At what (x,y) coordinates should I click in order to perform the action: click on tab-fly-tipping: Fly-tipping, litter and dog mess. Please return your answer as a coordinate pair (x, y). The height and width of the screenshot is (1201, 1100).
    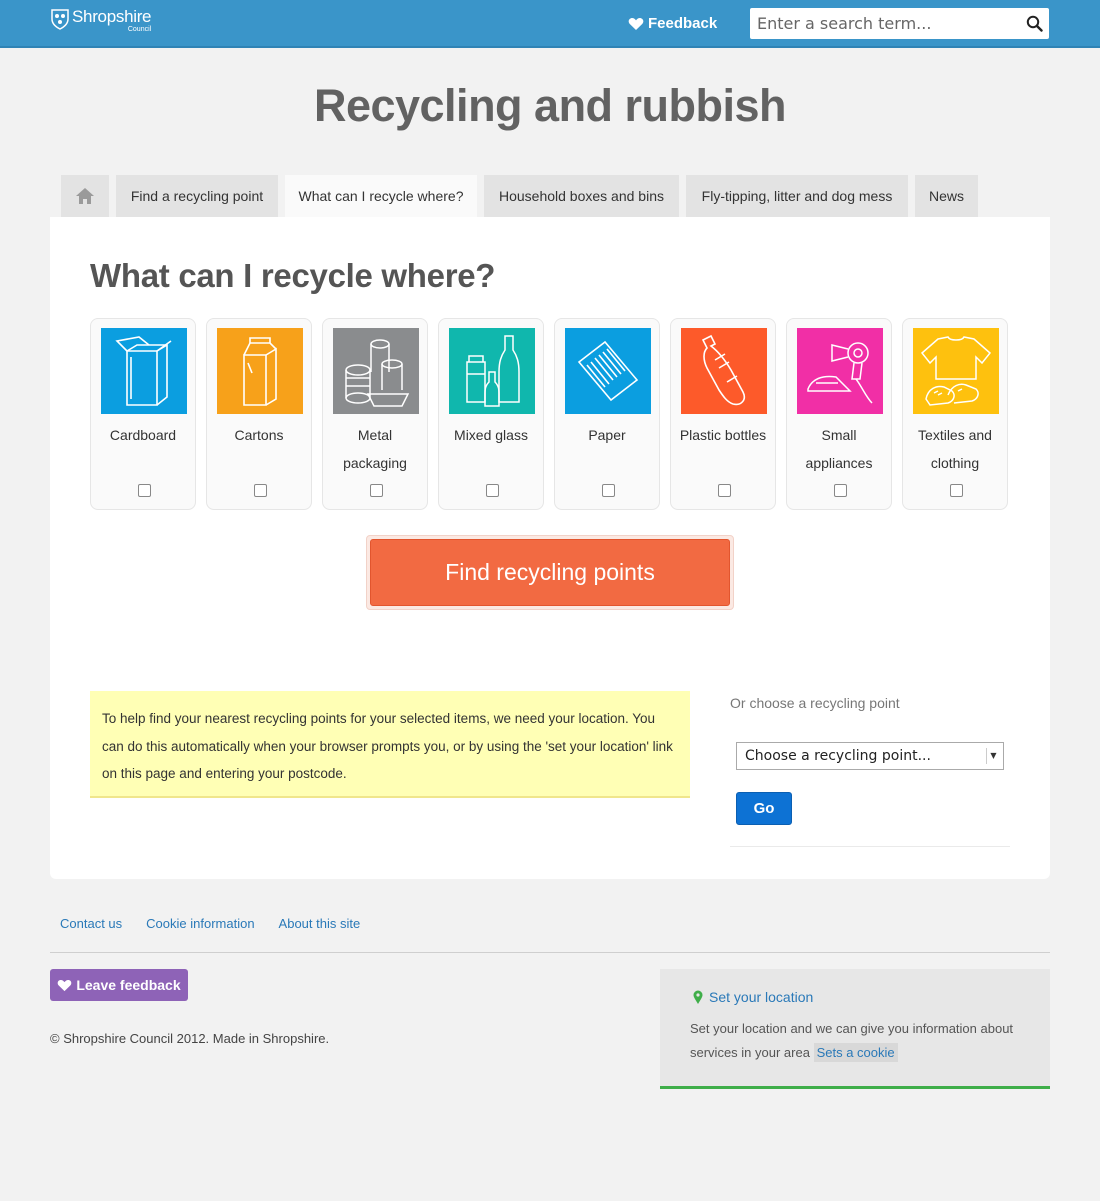
    Looking at the image, I should click on (797, 196).